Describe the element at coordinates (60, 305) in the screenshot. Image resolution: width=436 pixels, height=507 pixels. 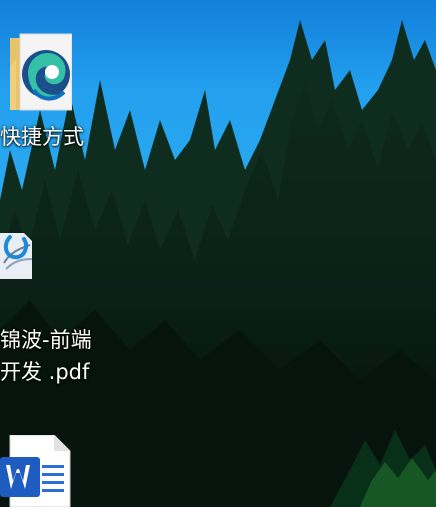
I see `desktop-pdf-item: 锦波-前端 开发 .pdf` at that location.